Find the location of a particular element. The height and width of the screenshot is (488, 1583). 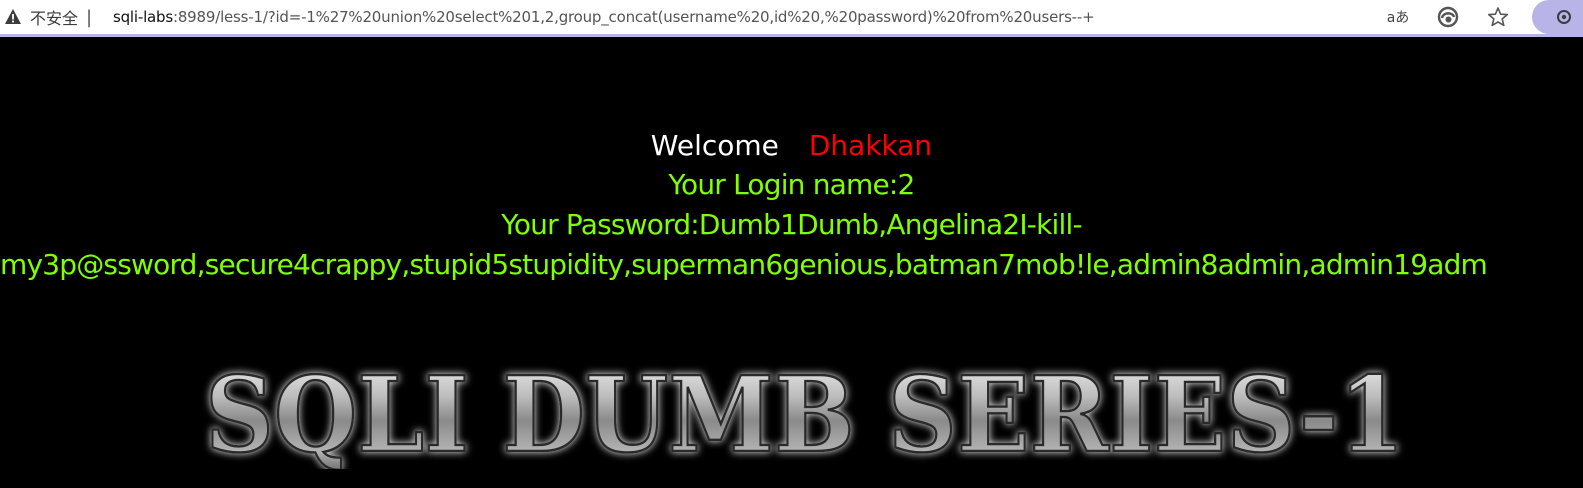

read-aloud-label: aあ is located at coordinates (1398, 18).